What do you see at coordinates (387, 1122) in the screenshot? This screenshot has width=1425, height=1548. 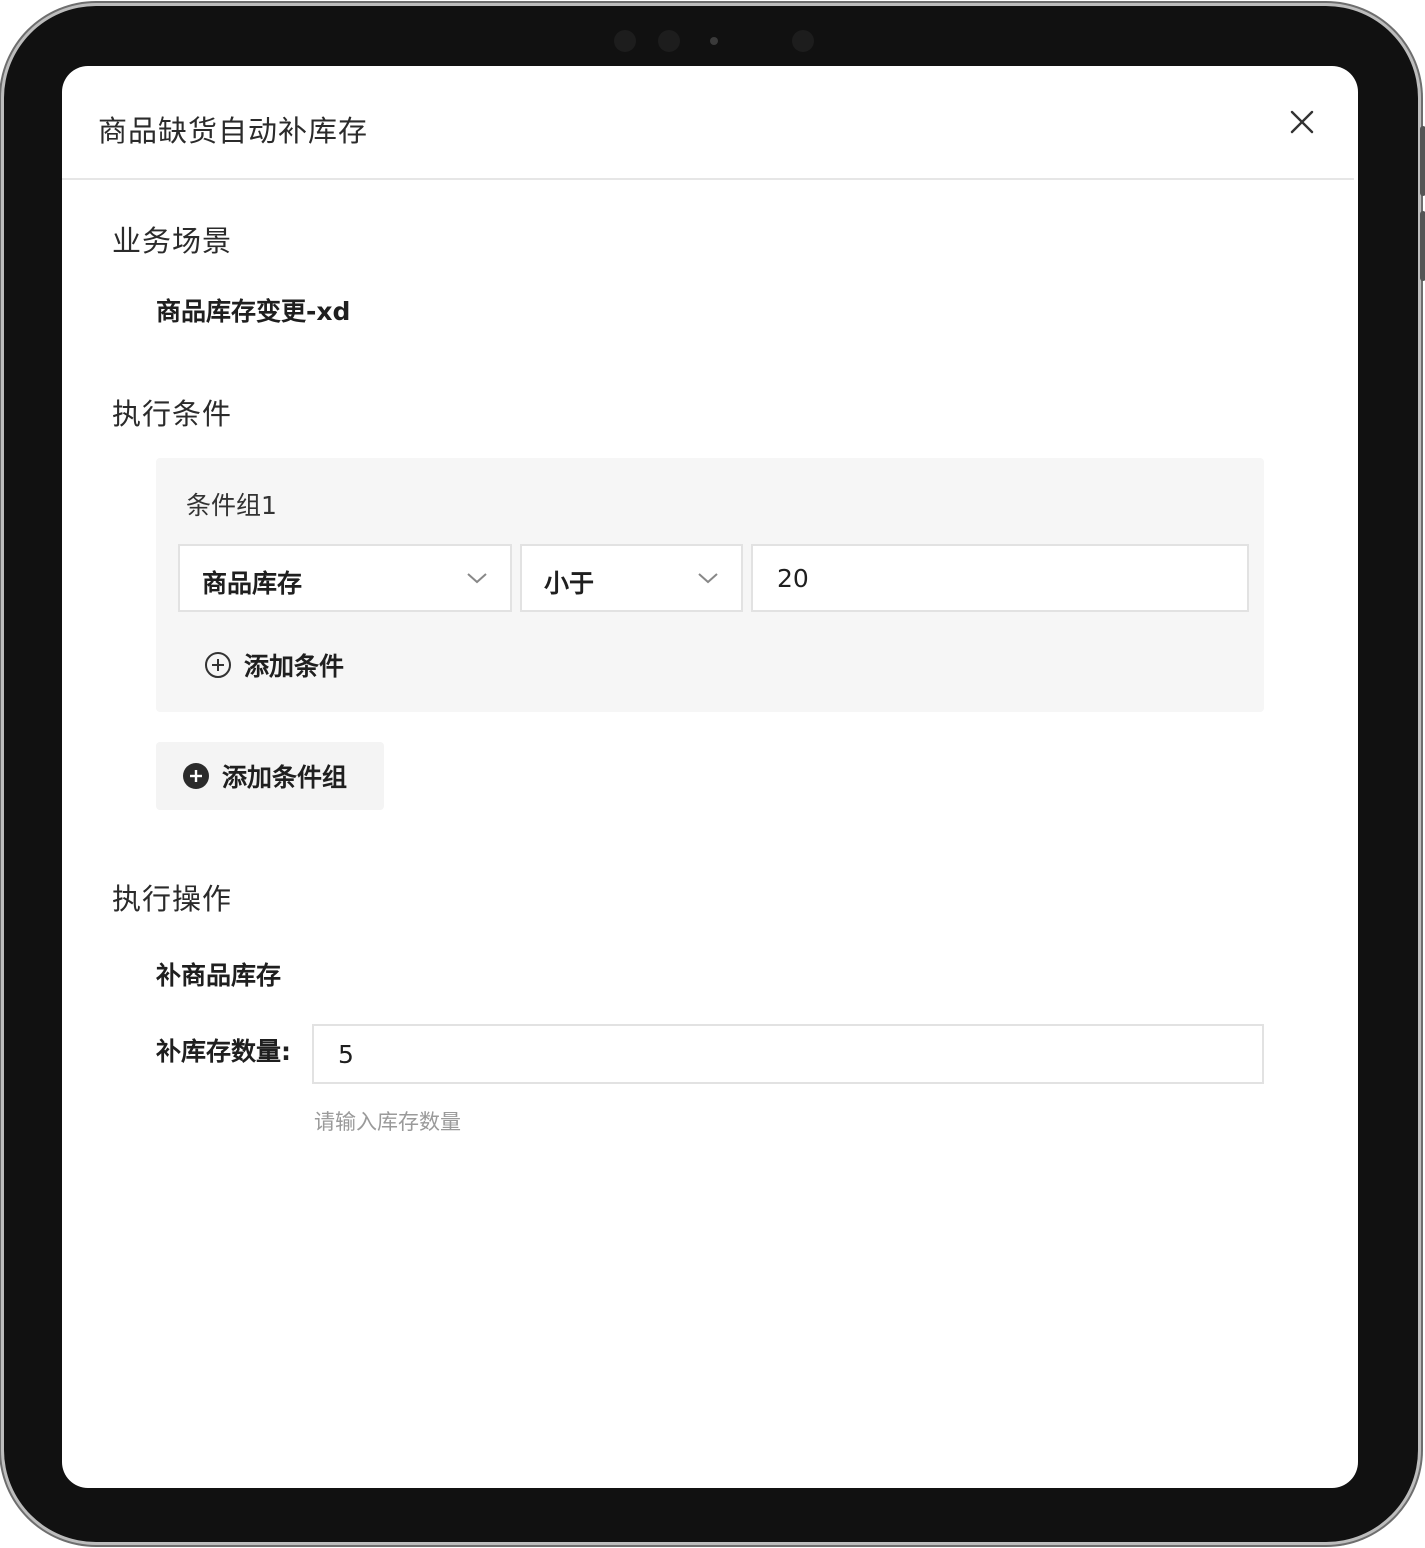 I see `quantity-hint: 请输入库存数量` at bounding box center [387, 1122].